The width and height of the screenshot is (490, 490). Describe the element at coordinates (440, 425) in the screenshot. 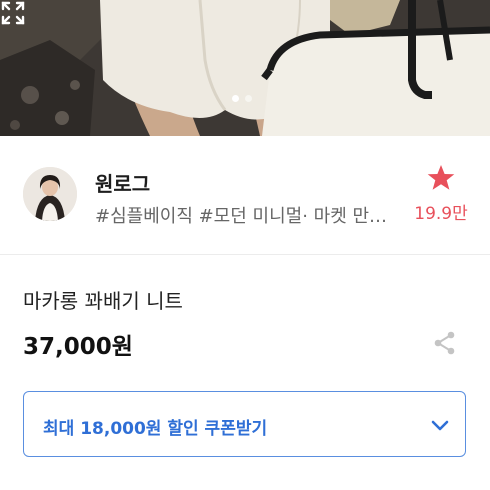

I see `chevron-down-icon` at that location.